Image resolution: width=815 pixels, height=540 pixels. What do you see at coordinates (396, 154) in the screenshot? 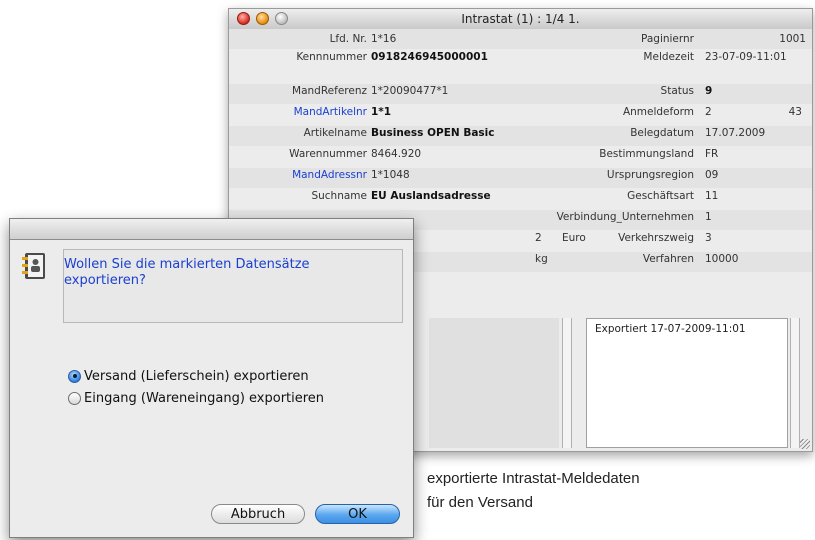
I see `field-value: 8464.920` at bounding box center [396, 154].